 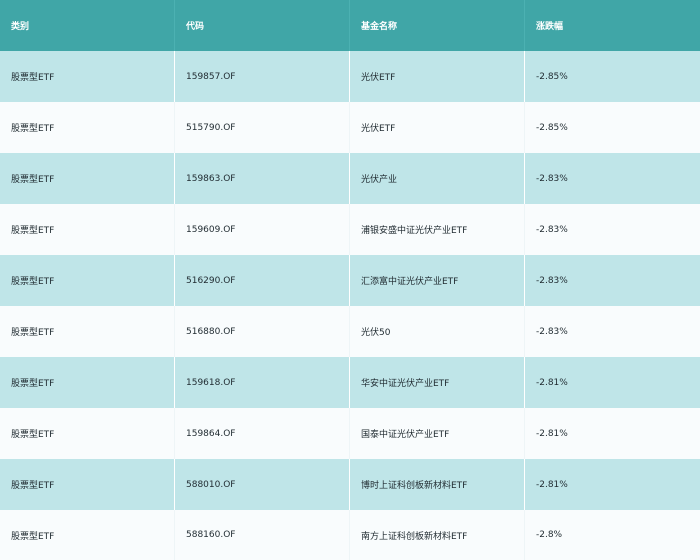 I want to click on table-row: 股票型ETF 515790.OF 光伏ETF -2.85%, so click(x=350, y=127).